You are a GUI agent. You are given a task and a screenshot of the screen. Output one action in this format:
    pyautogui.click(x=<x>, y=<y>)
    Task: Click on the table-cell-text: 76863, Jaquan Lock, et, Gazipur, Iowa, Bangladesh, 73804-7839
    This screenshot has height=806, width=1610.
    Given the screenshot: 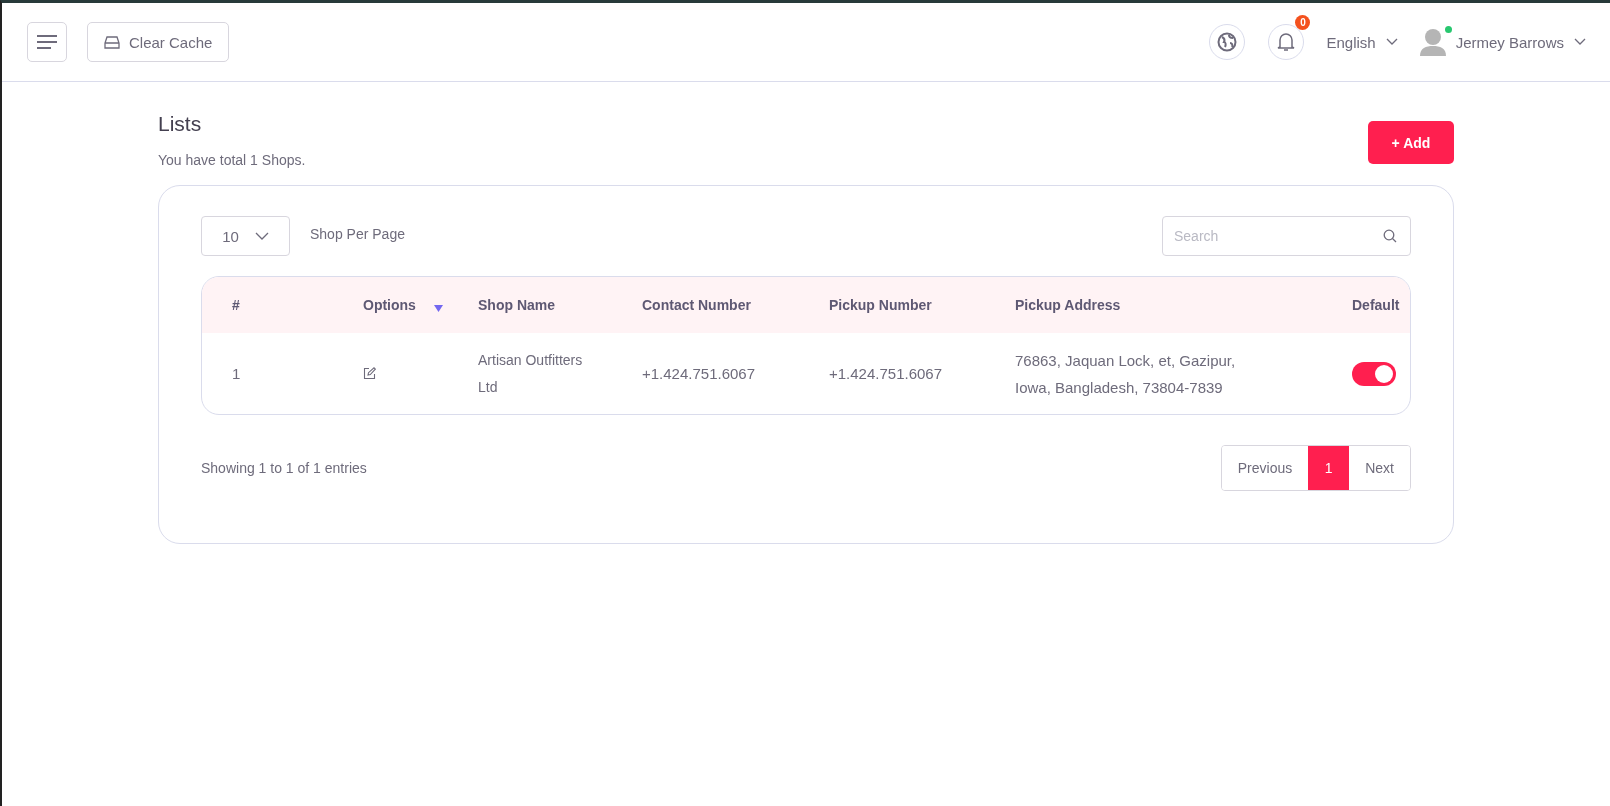 What is the action you would take?
    pyautogui.click(x=1126, y=374)
    